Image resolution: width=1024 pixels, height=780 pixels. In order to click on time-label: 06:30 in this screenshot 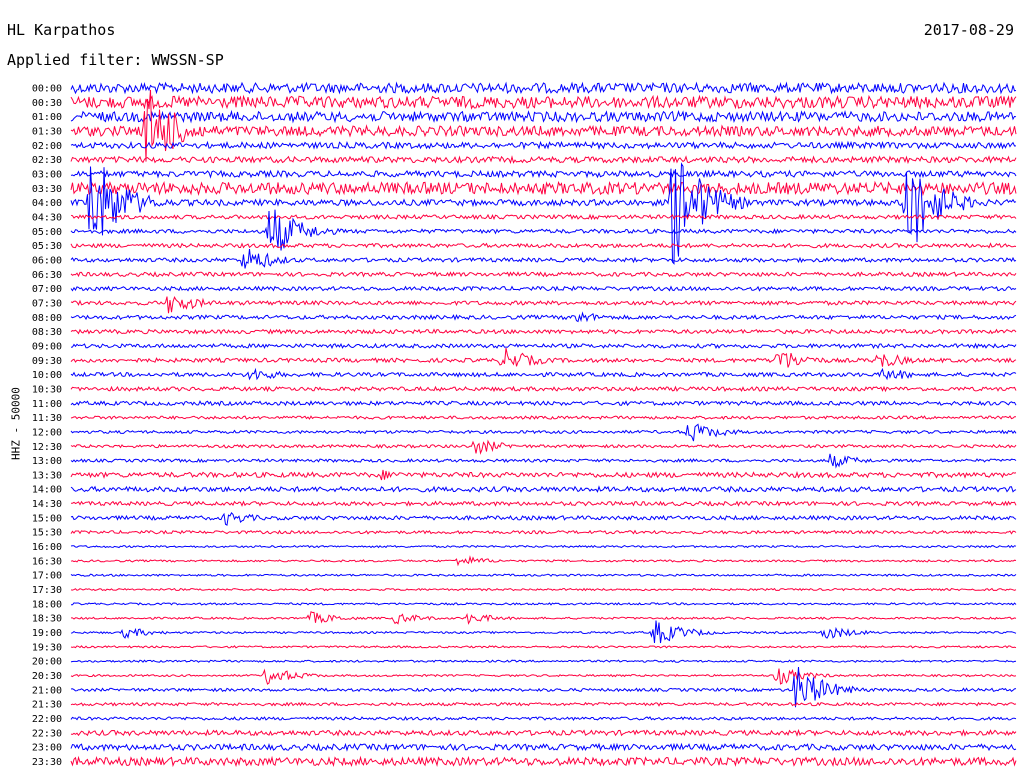, I will do `click(47, 275)`.